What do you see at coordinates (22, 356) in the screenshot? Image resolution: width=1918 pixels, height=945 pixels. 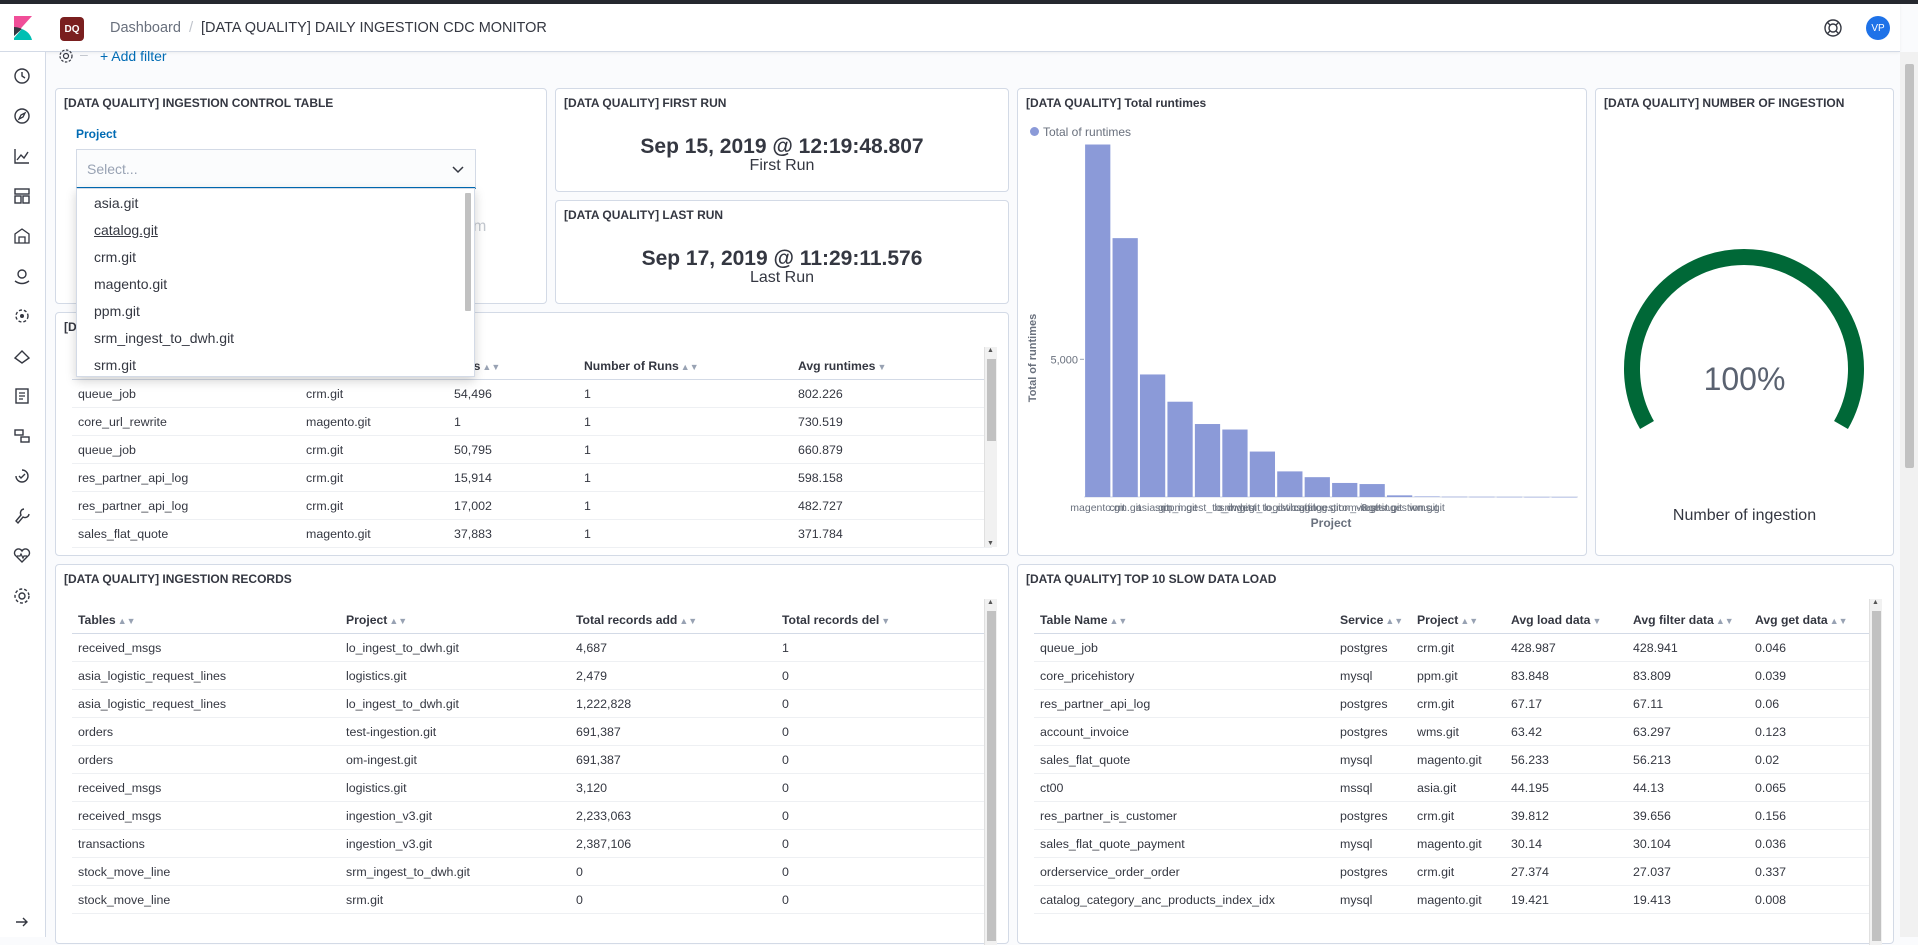 I see `infra-icon` at bounding box center [22, 356].